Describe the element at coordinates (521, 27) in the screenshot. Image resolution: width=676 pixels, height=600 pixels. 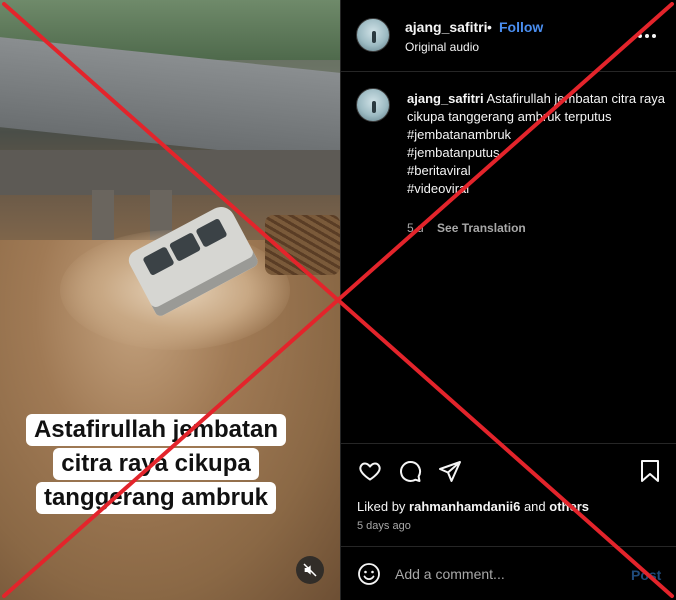
I see `follow-button: Follow` at that location.